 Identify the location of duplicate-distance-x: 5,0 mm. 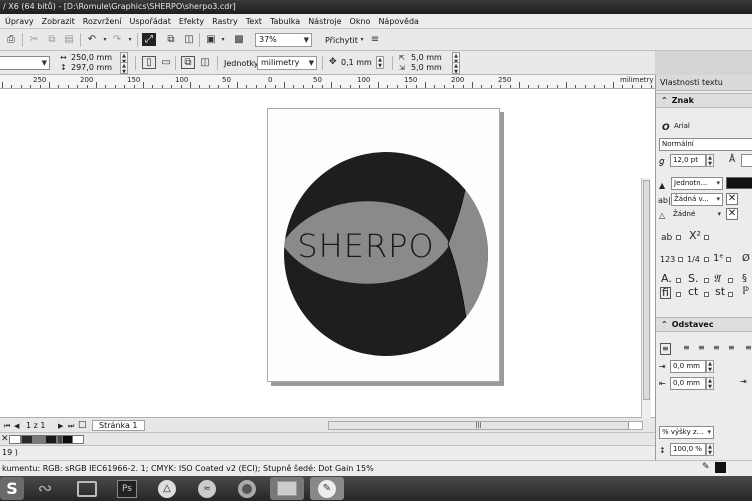
(426, 57).